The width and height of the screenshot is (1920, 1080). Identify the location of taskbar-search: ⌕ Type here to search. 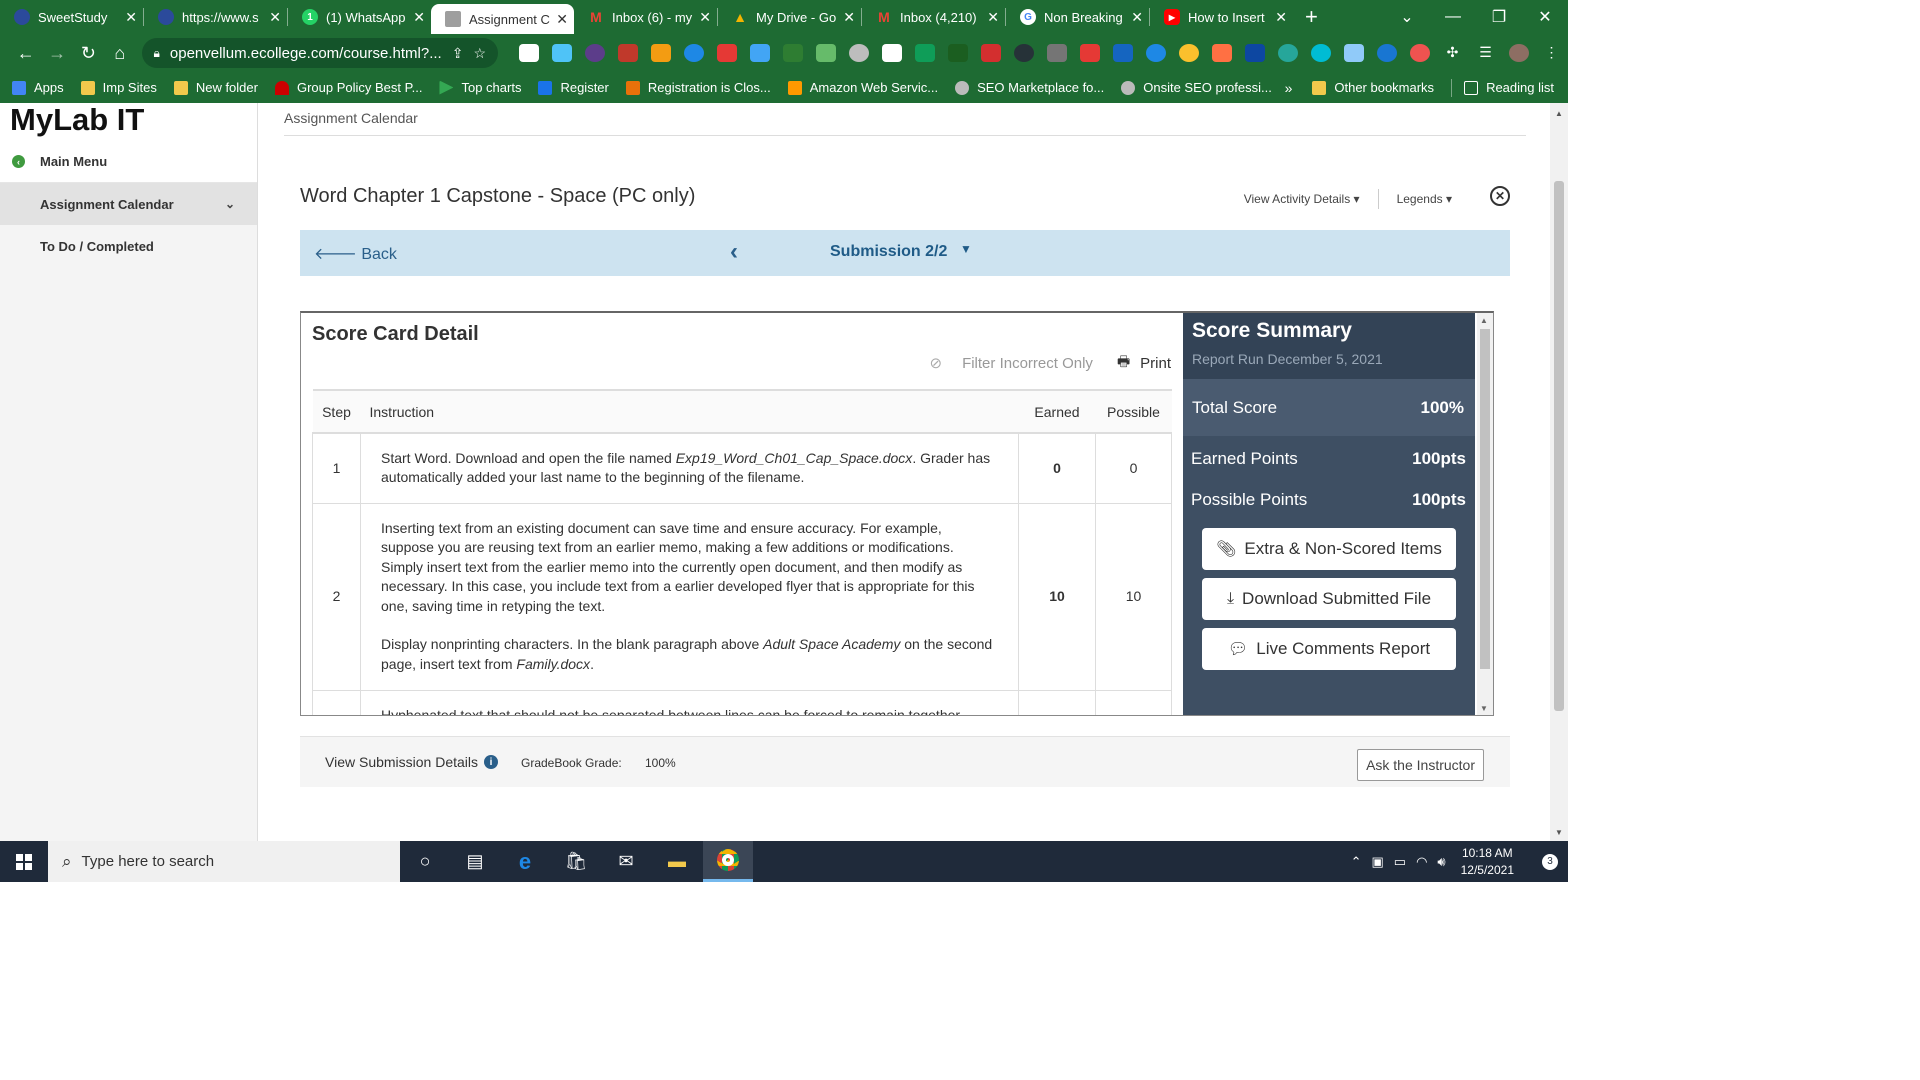
(224, 861).